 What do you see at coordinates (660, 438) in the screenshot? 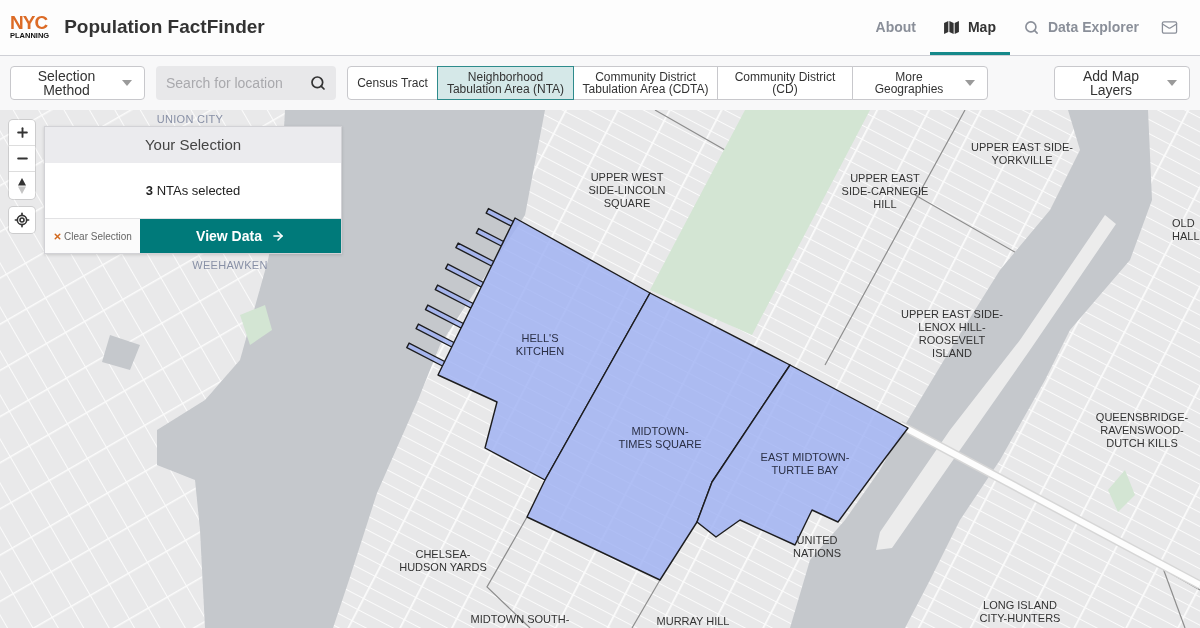
I see `neighborhood-label: MIDTOWN- TIMES SQUARE` at bounding box center [660, 438].